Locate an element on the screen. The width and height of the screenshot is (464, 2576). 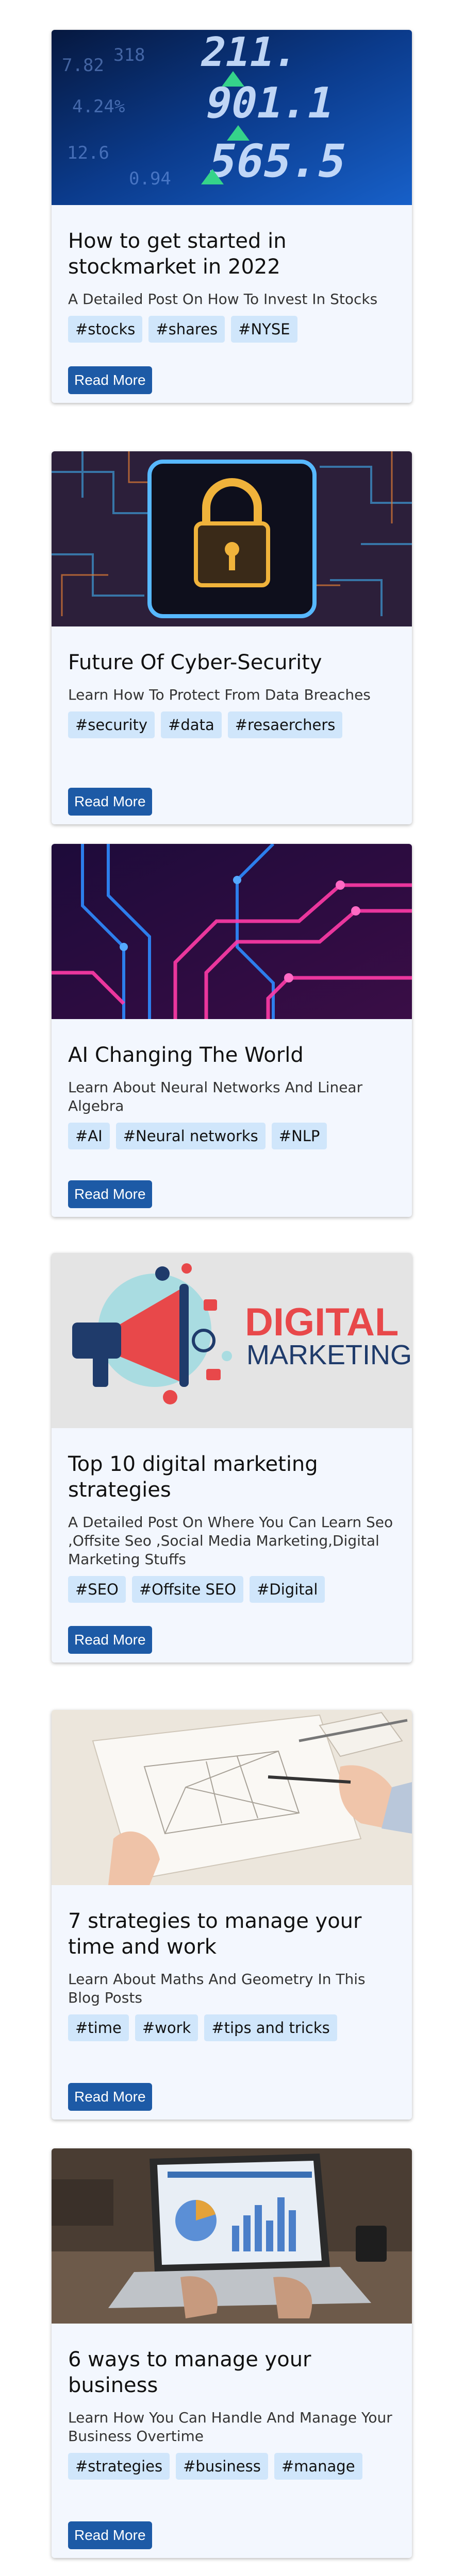
tag-list: #time #work #tips and tricks is located at coordinates (231, 2027).